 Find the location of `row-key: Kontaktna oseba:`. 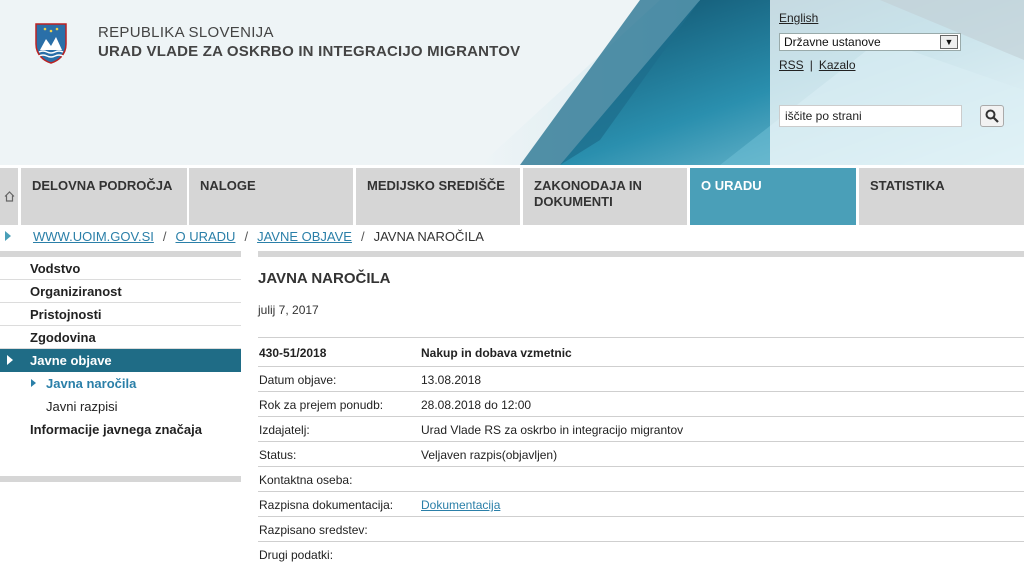

row-key: Kontaktna oseba: is located at coordinates (306, 480).